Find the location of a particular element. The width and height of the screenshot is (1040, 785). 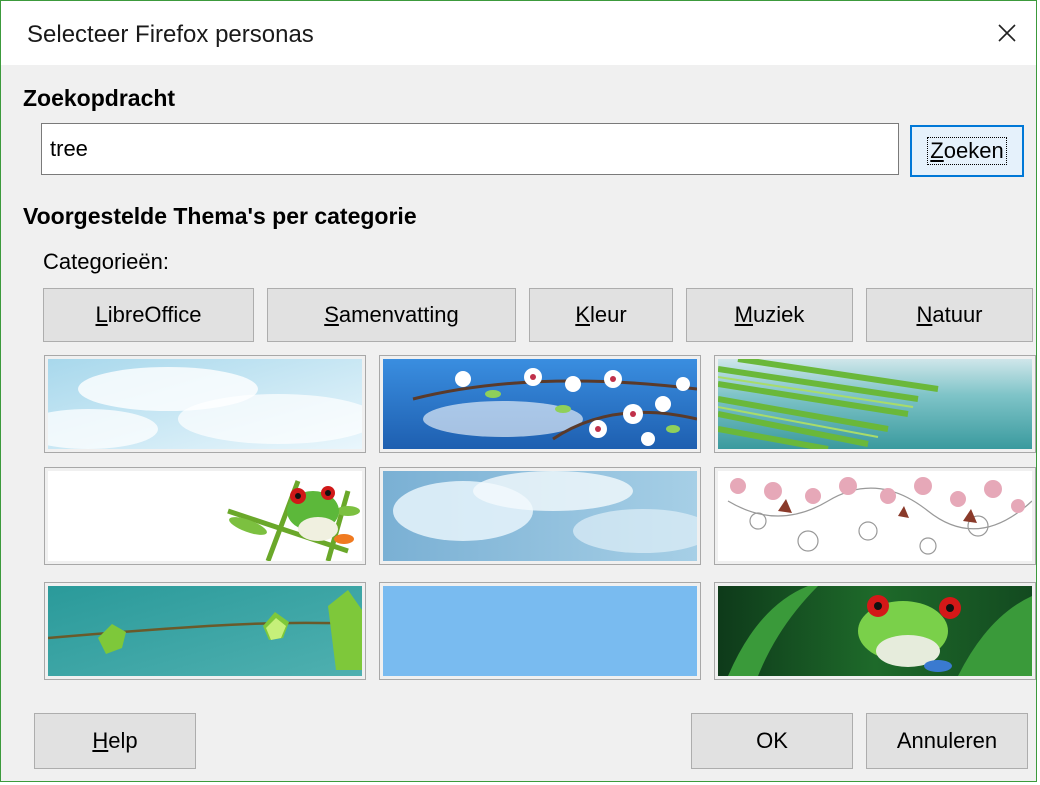

category-muziek-button: Muziek is located at coordinates (769, 315).